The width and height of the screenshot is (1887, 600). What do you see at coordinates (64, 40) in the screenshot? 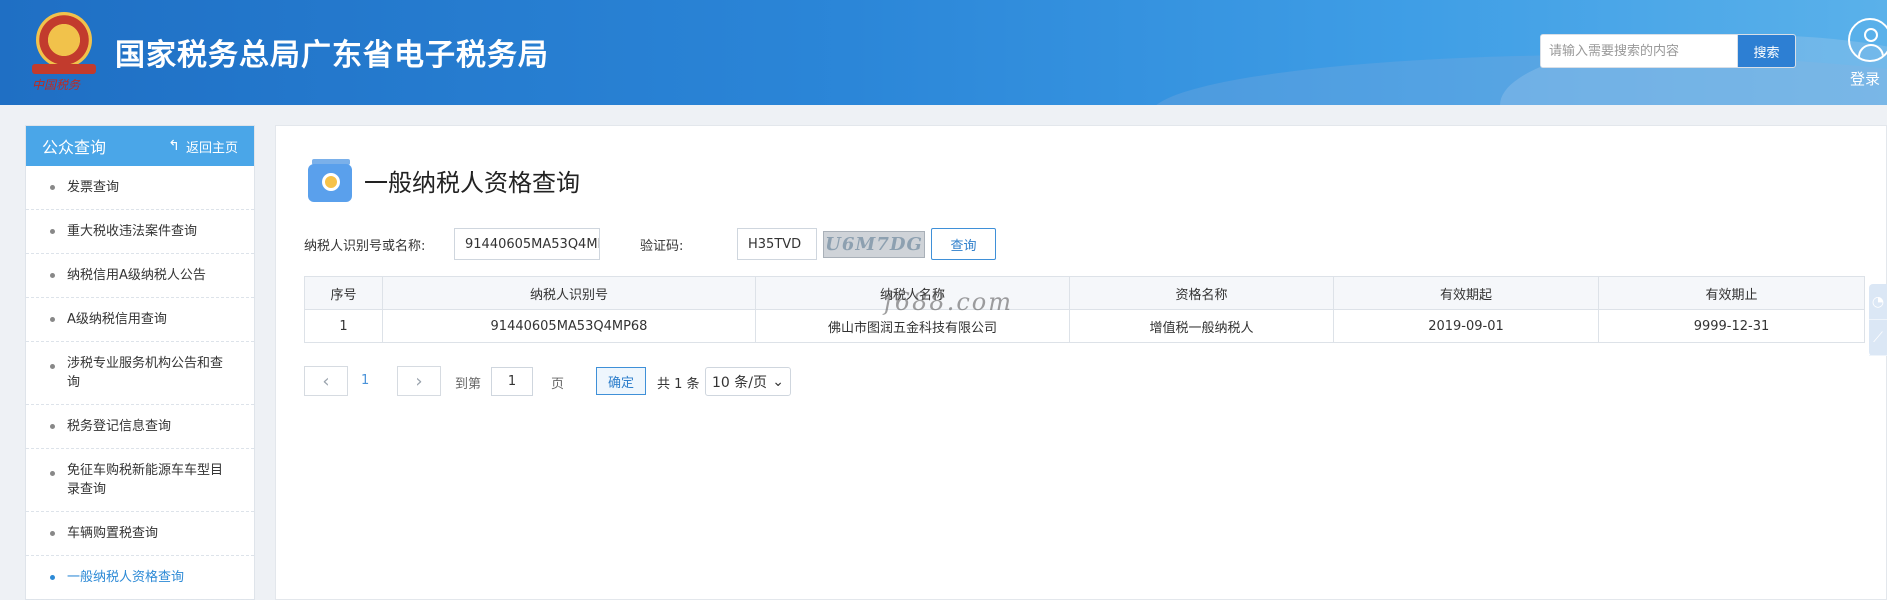
I see `emblem-ring` at bounding box center [64, 40].